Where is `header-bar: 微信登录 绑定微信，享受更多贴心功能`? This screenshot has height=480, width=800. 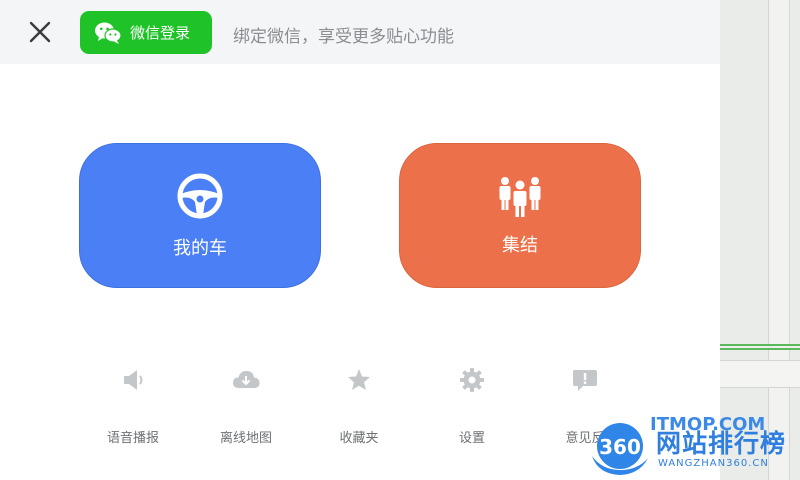
header-bar: 微信登录 绑定微信，享受更多贴心功能 is located at coordinates (360, 32).